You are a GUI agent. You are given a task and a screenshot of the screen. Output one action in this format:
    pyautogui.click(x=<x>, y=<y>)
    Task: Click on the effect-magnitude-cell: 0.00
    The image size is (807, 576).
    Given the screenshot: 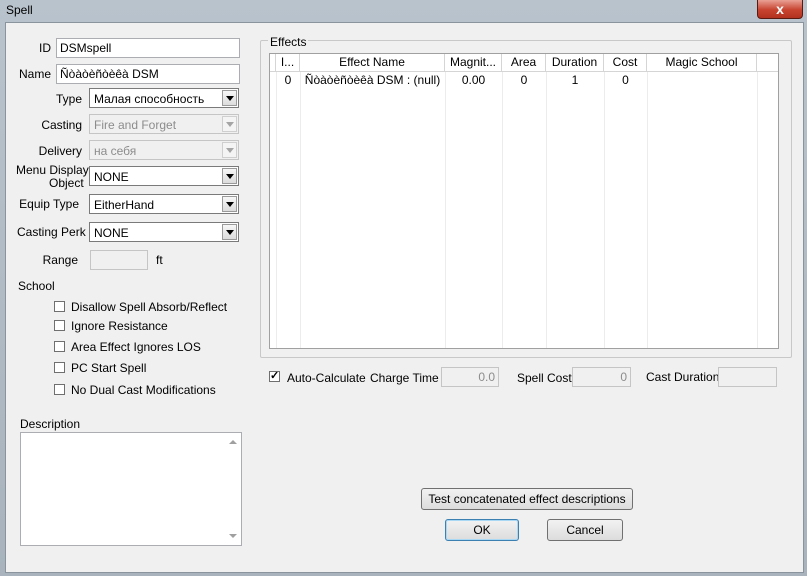 What is the action you would take?
    pyautogui.click(x=473, y=80)
    